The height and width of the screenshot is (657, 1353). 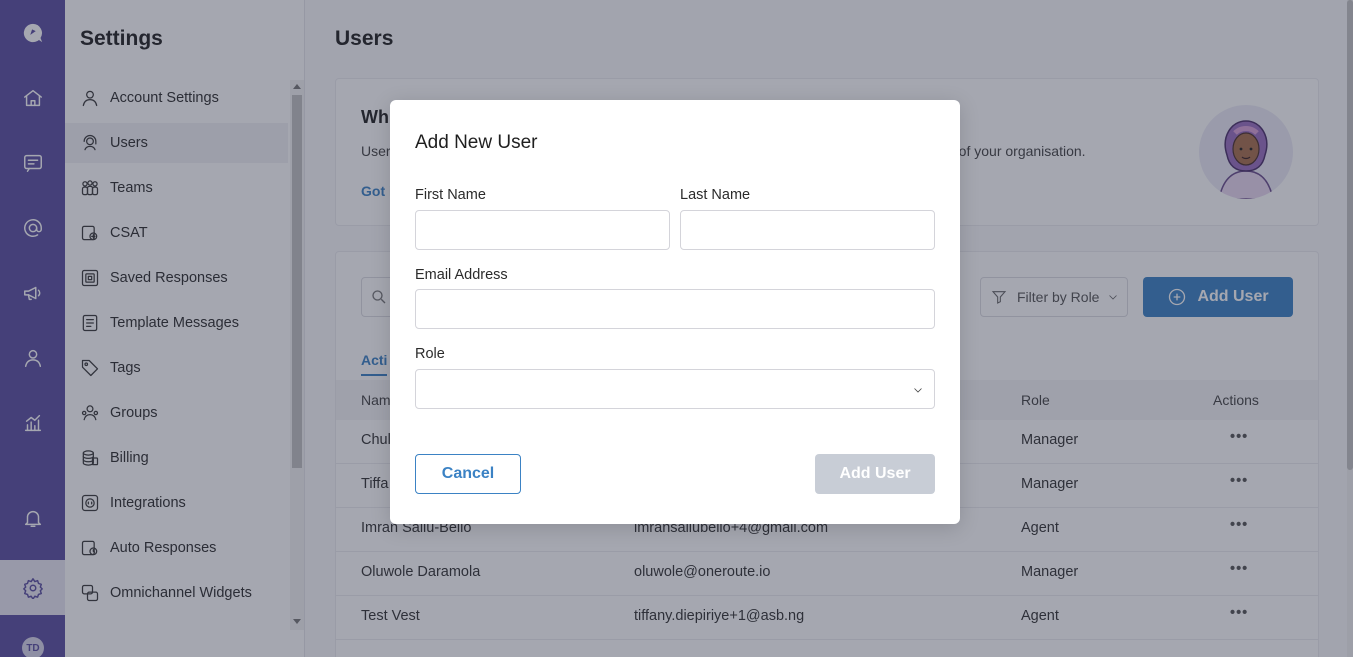 I want to click on email-address-label: Email Address, so click(x=461, y=275).